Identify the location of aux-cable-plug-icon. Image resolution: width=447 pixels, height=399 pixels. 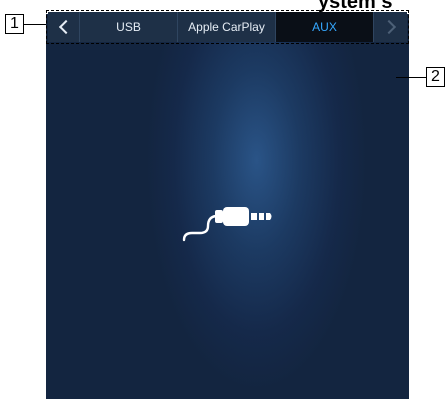
(227, 224).